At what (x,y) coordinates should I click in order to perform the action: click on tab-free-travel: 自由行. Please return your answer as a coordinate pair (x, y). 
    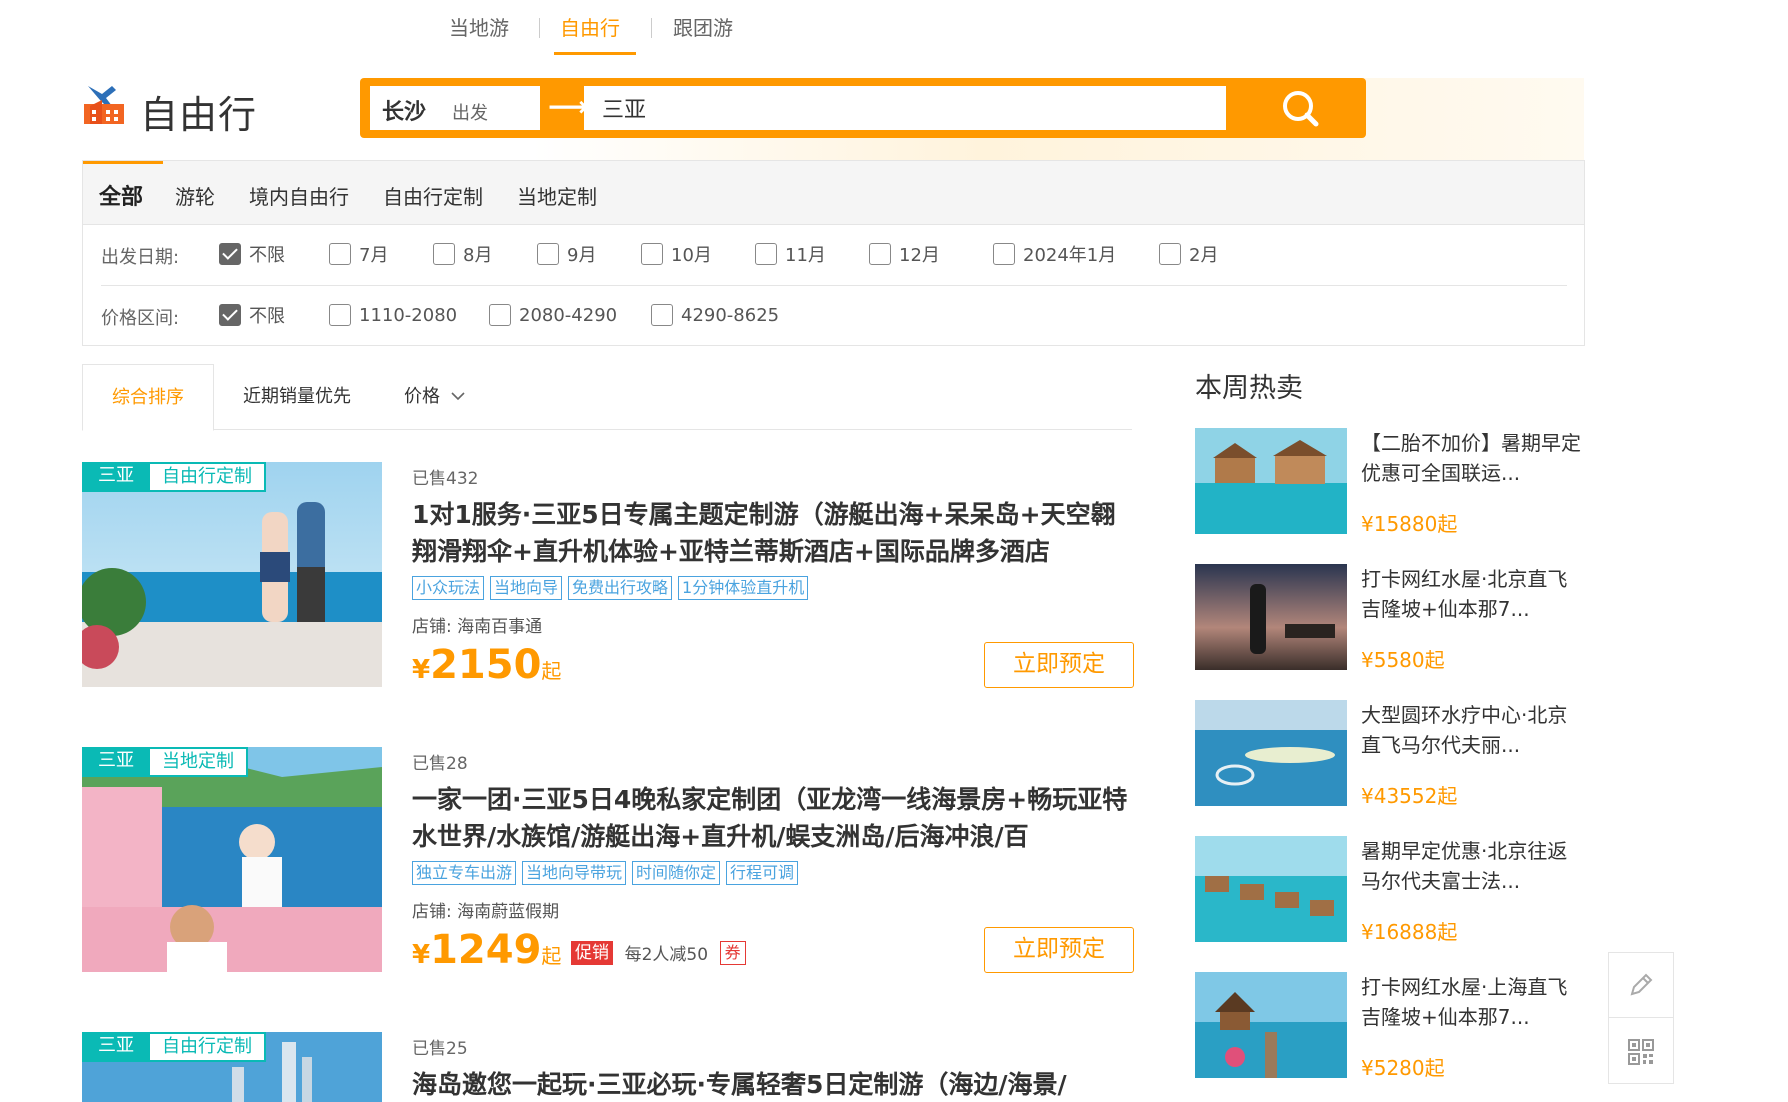
    Looking at the image, I should click on (590, 26).